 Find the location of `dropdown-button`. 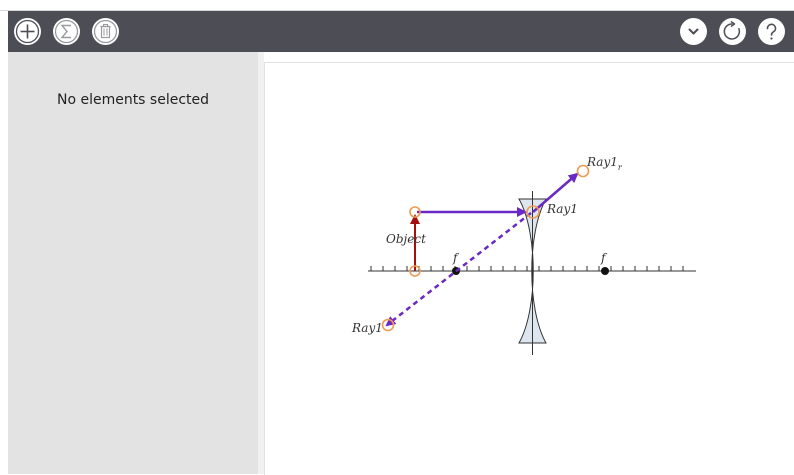

dropdown-button is located at coordinates (693, 31).